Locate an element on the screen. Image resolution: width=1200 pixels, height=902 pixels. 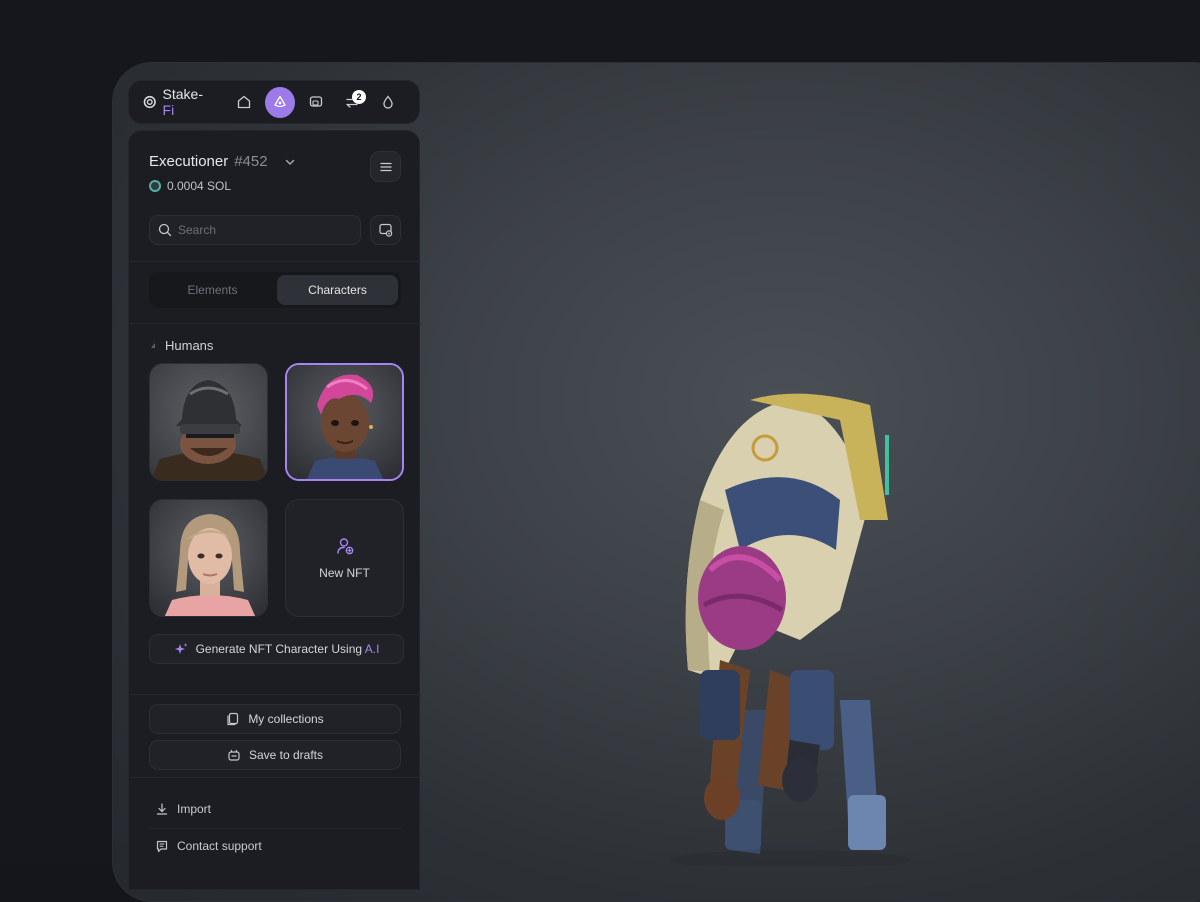
character-icon is located at coordinates (280, 101).